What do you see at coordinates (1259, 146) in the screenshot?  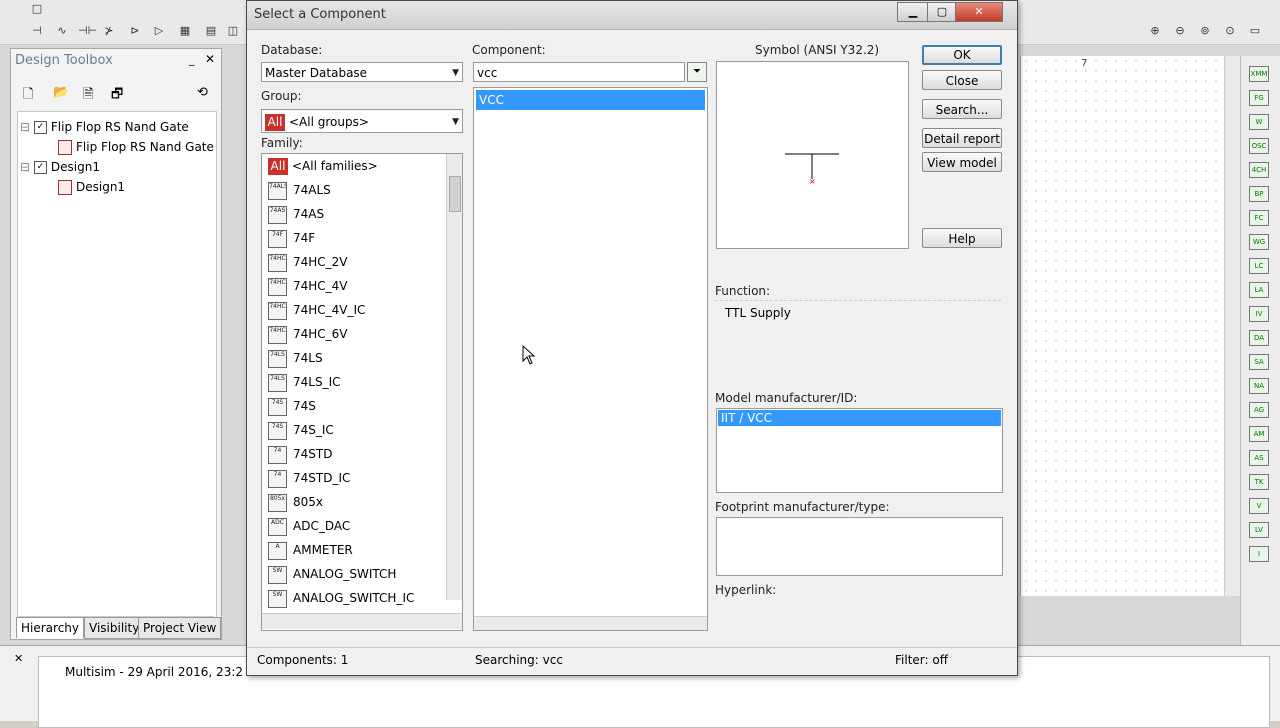 I see `oscilloscope-icon: OSC` at bounding box center [1259, 146].